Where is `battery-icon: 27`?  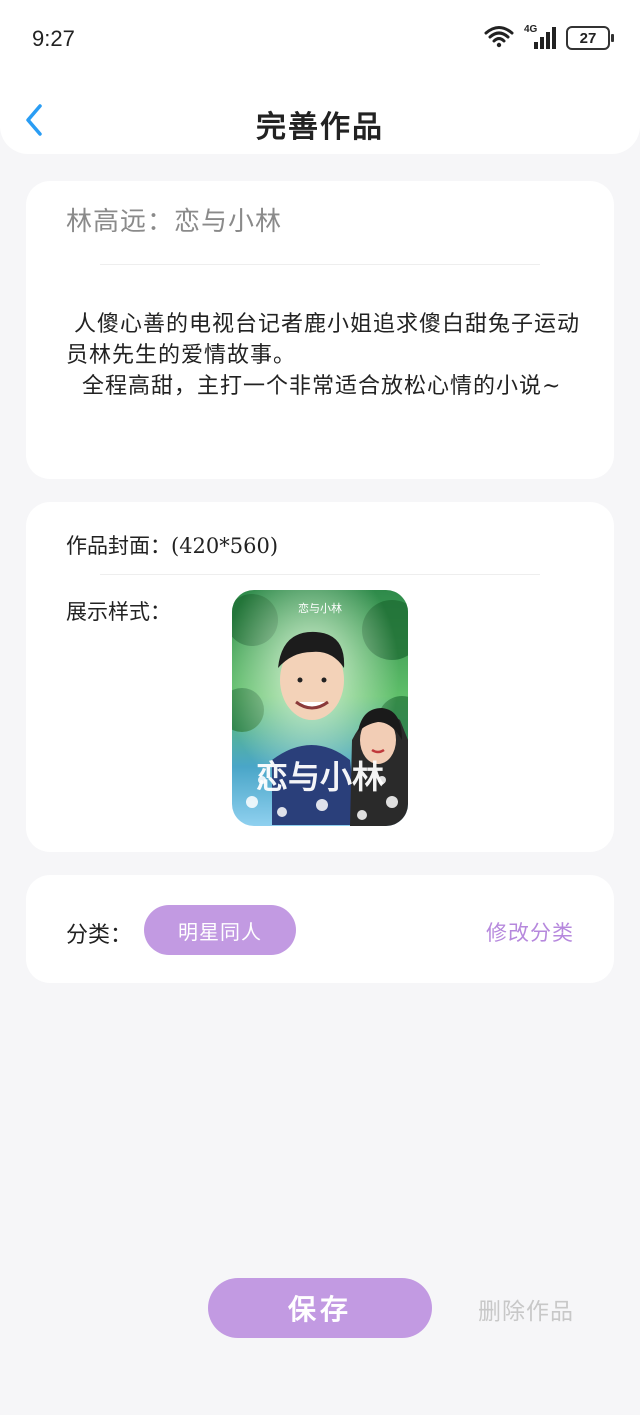 battery-icon: 27 is located at coordinates (590, 38).